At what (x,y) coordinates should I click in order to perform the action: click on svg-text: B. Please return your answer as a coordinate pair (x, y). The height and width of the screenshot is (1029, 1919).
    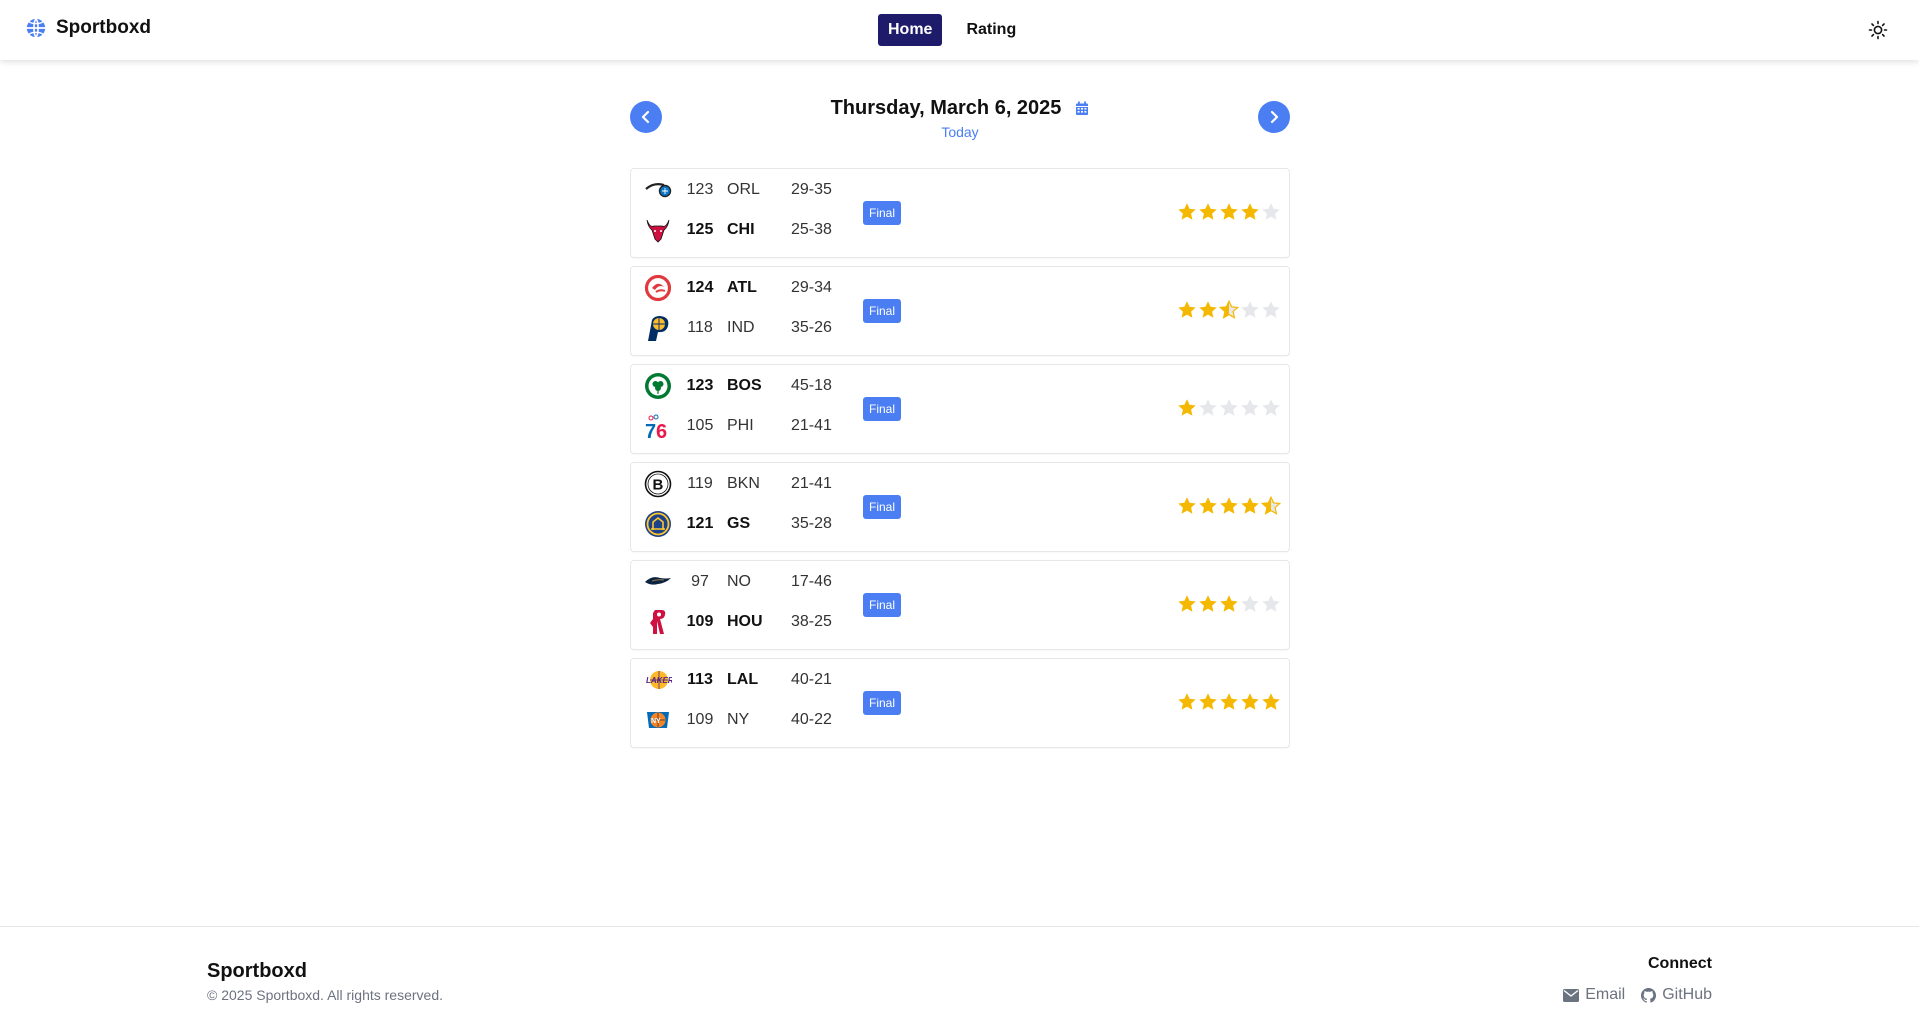
    Looking at the image, I should click on (658, 485).